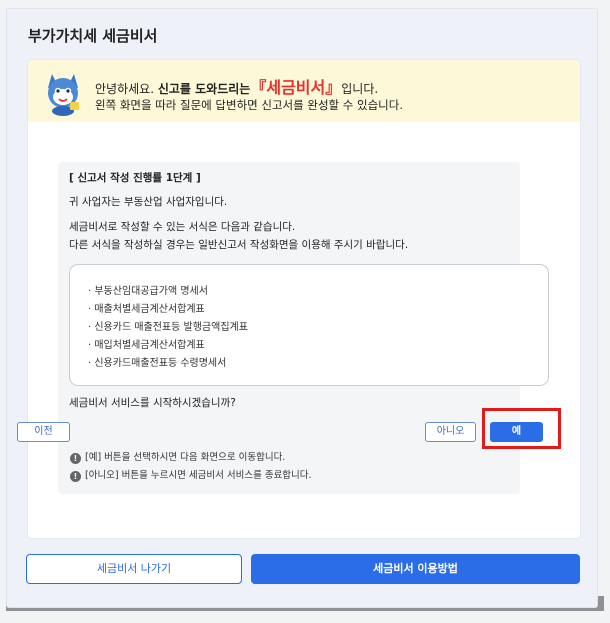 This screenshot has width=610, height=623. I want to click on prev-button: 이전, so click(43, 432).